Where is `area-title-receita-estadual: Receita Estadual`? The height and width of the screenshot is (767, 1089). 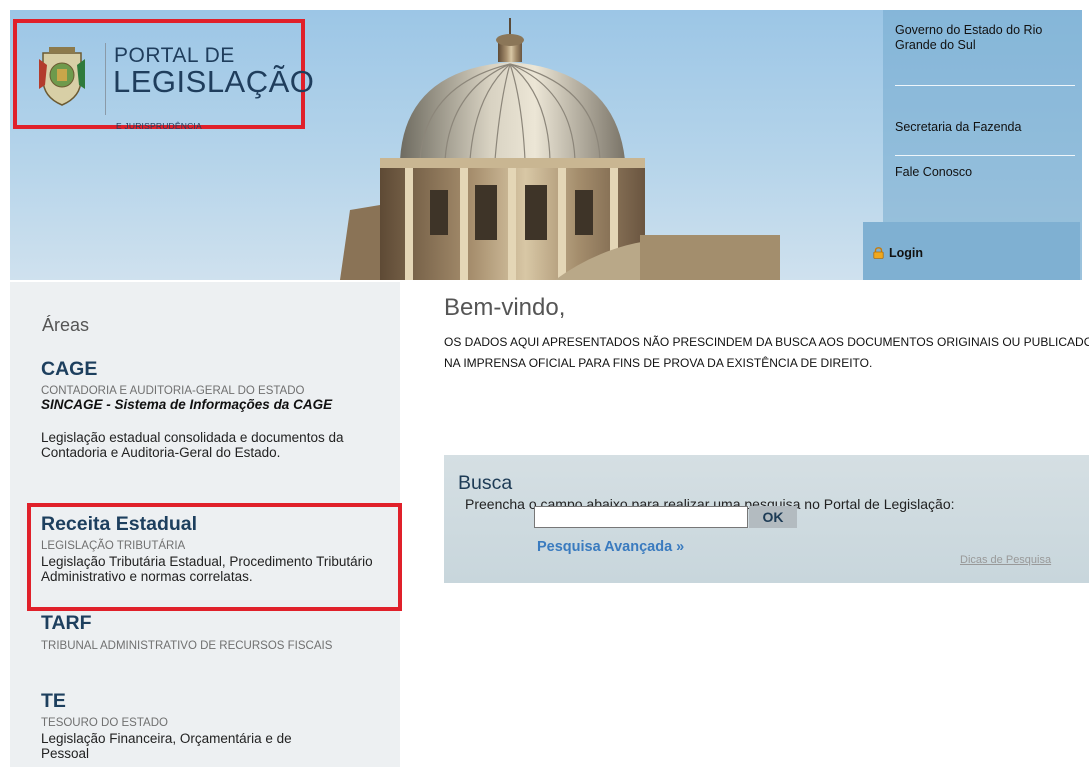
area-title-receita-estadual: Receita Estadual is located at coordinates (119, 524).